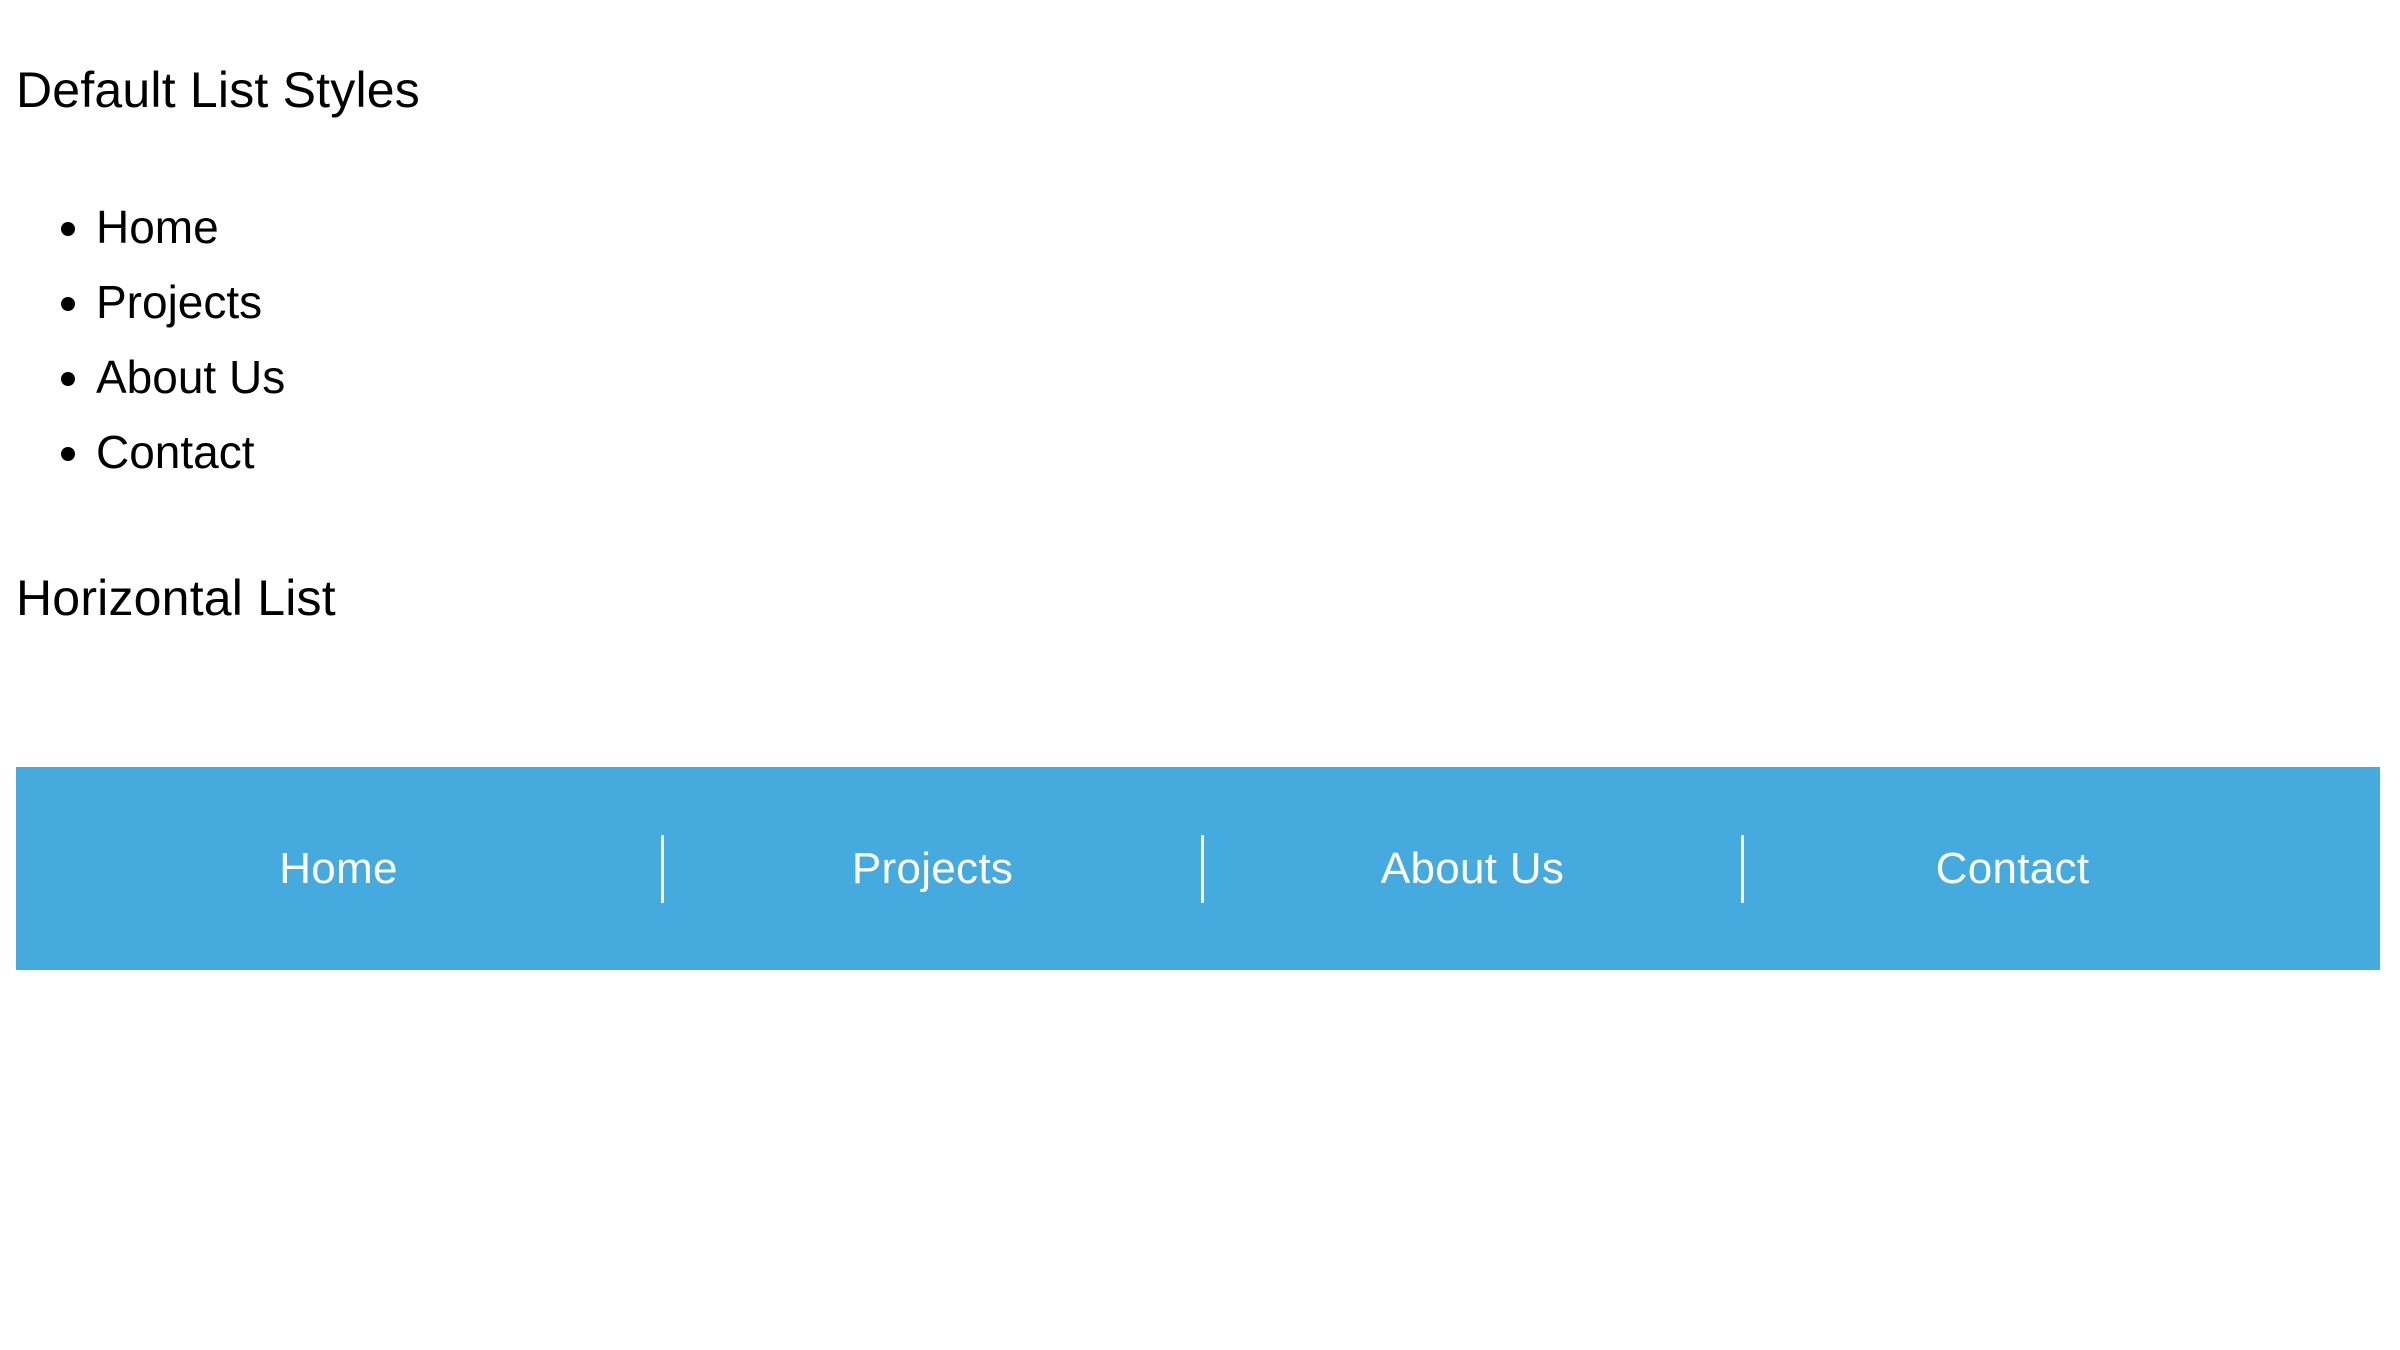 The width and height of the screenshot is (2400, 1350). I want to click on nav-item-about-us: About Us, so click(1472, 868).